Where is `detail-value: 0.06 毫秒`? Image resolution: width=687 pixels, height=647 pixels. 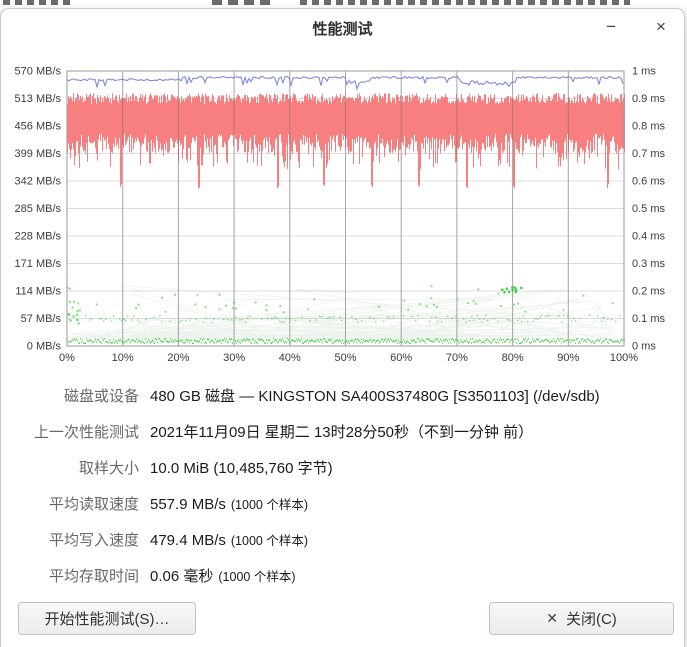
detail-value: 0.06 毫秒 is located at coordinates (182, 576).